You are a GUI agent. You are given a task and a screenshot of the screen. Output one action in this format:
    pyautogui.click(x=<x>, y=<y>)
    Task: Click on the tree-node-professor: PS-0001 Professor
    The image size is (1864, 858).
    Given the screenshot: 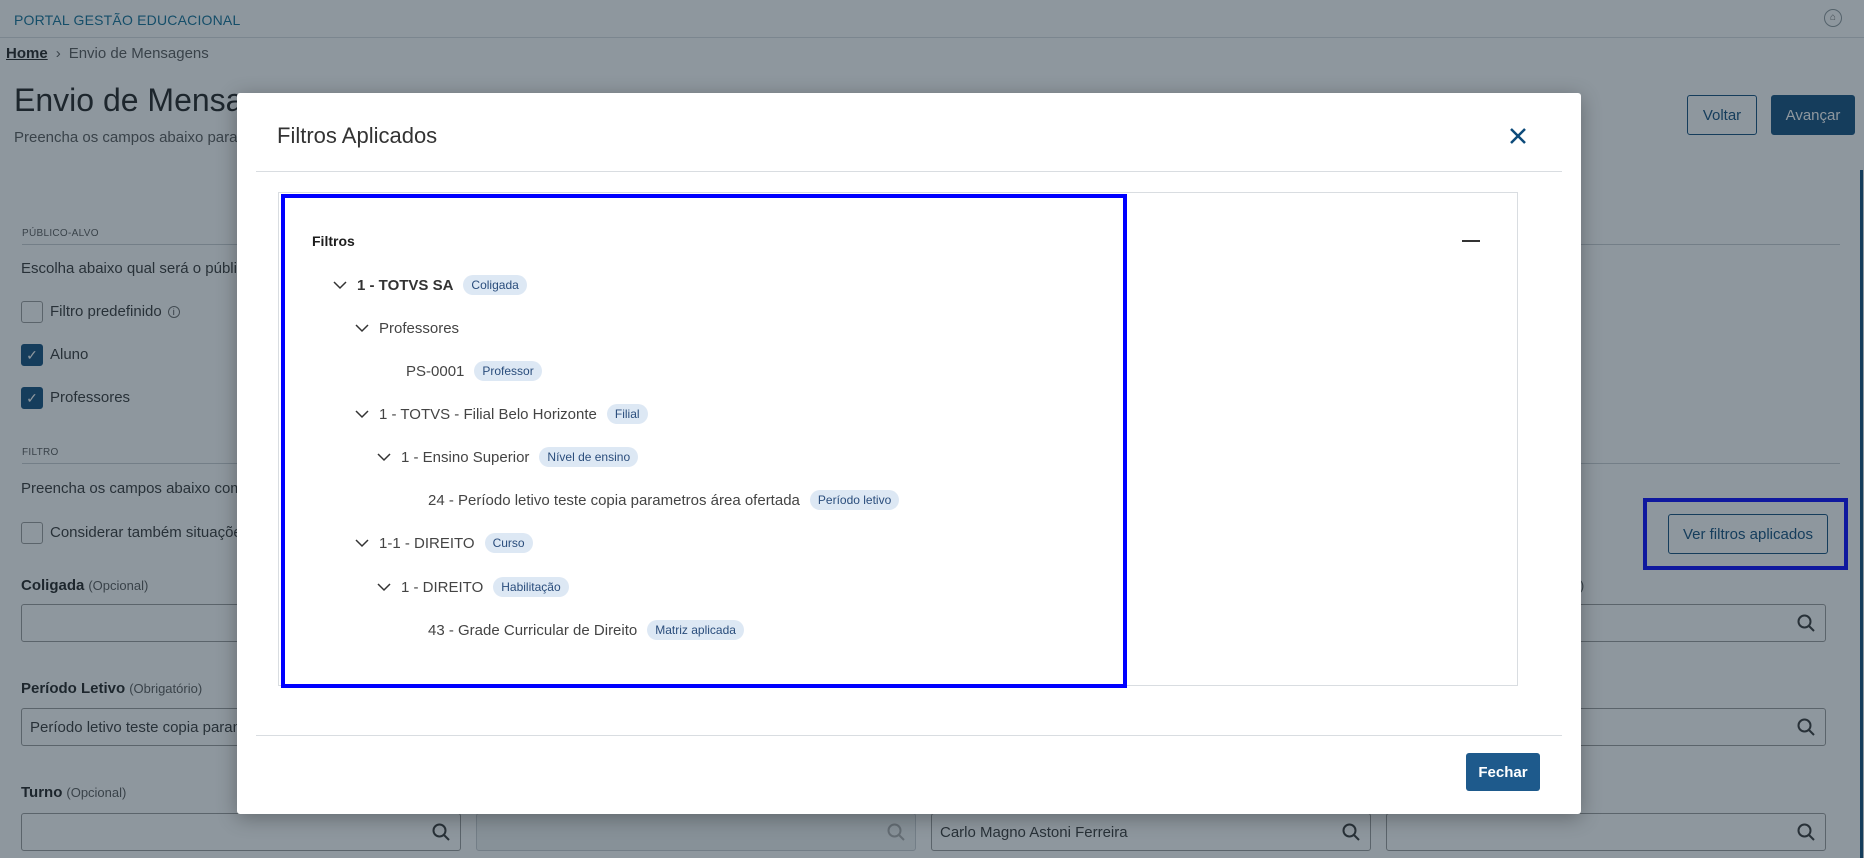 What is the action you would take?
    pyautogui.click(x=474, y=371)
    